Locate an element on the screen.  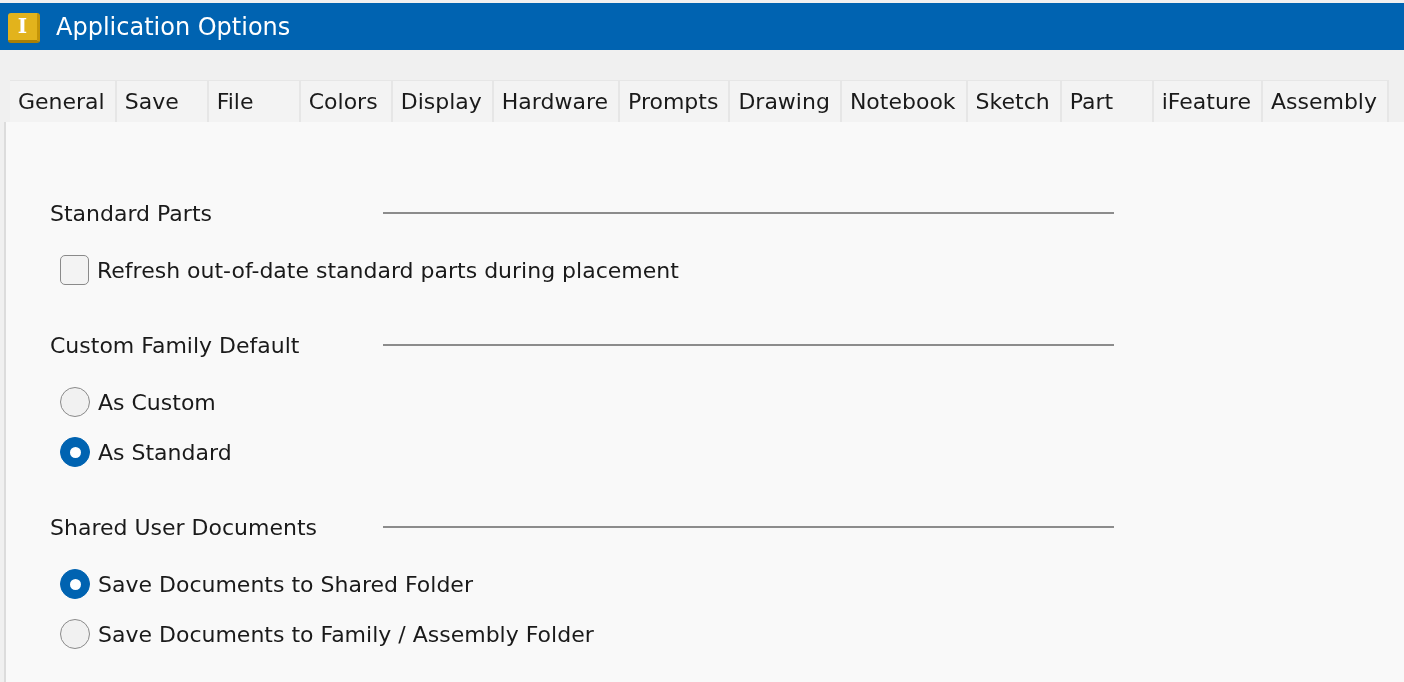
tab: Prompts is located at coordinates (675, 101).